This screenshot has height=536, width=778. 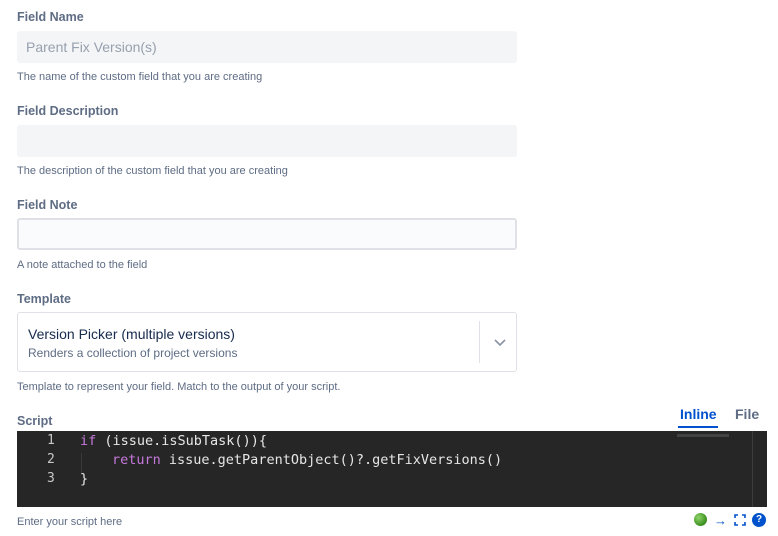 What do you see at coordinates (720, 520) in the screenshot?
I see `arrow-right-icon: →` at bounding box center [720, 520].